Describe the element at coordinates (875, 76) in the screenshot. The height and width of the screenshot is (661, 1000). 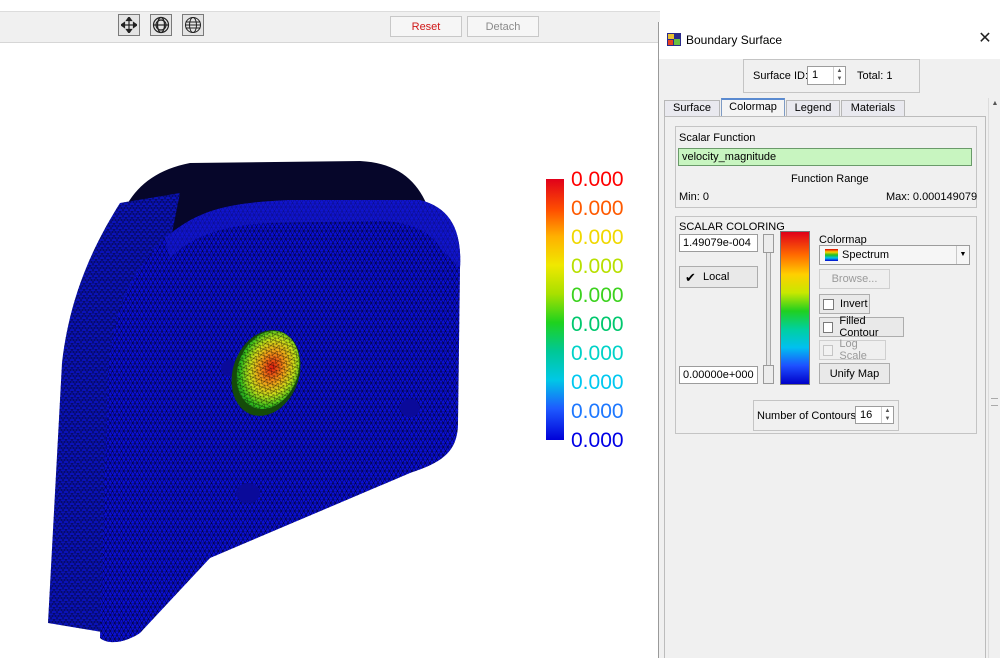
I see `total-label: Total: 1` at that location.